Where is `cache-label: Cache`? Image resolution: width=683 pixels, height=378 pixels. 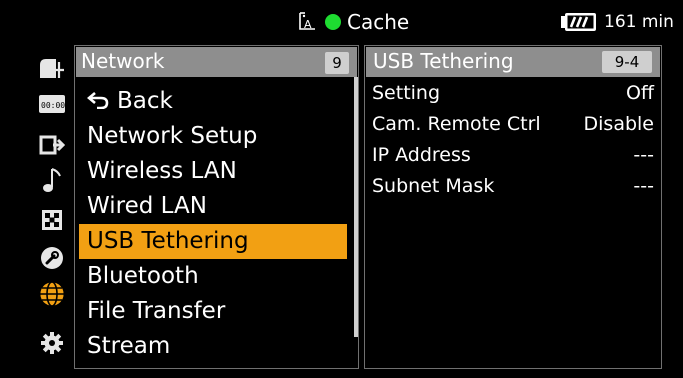
cache-label: Cache is located at coordinates (378, 22).